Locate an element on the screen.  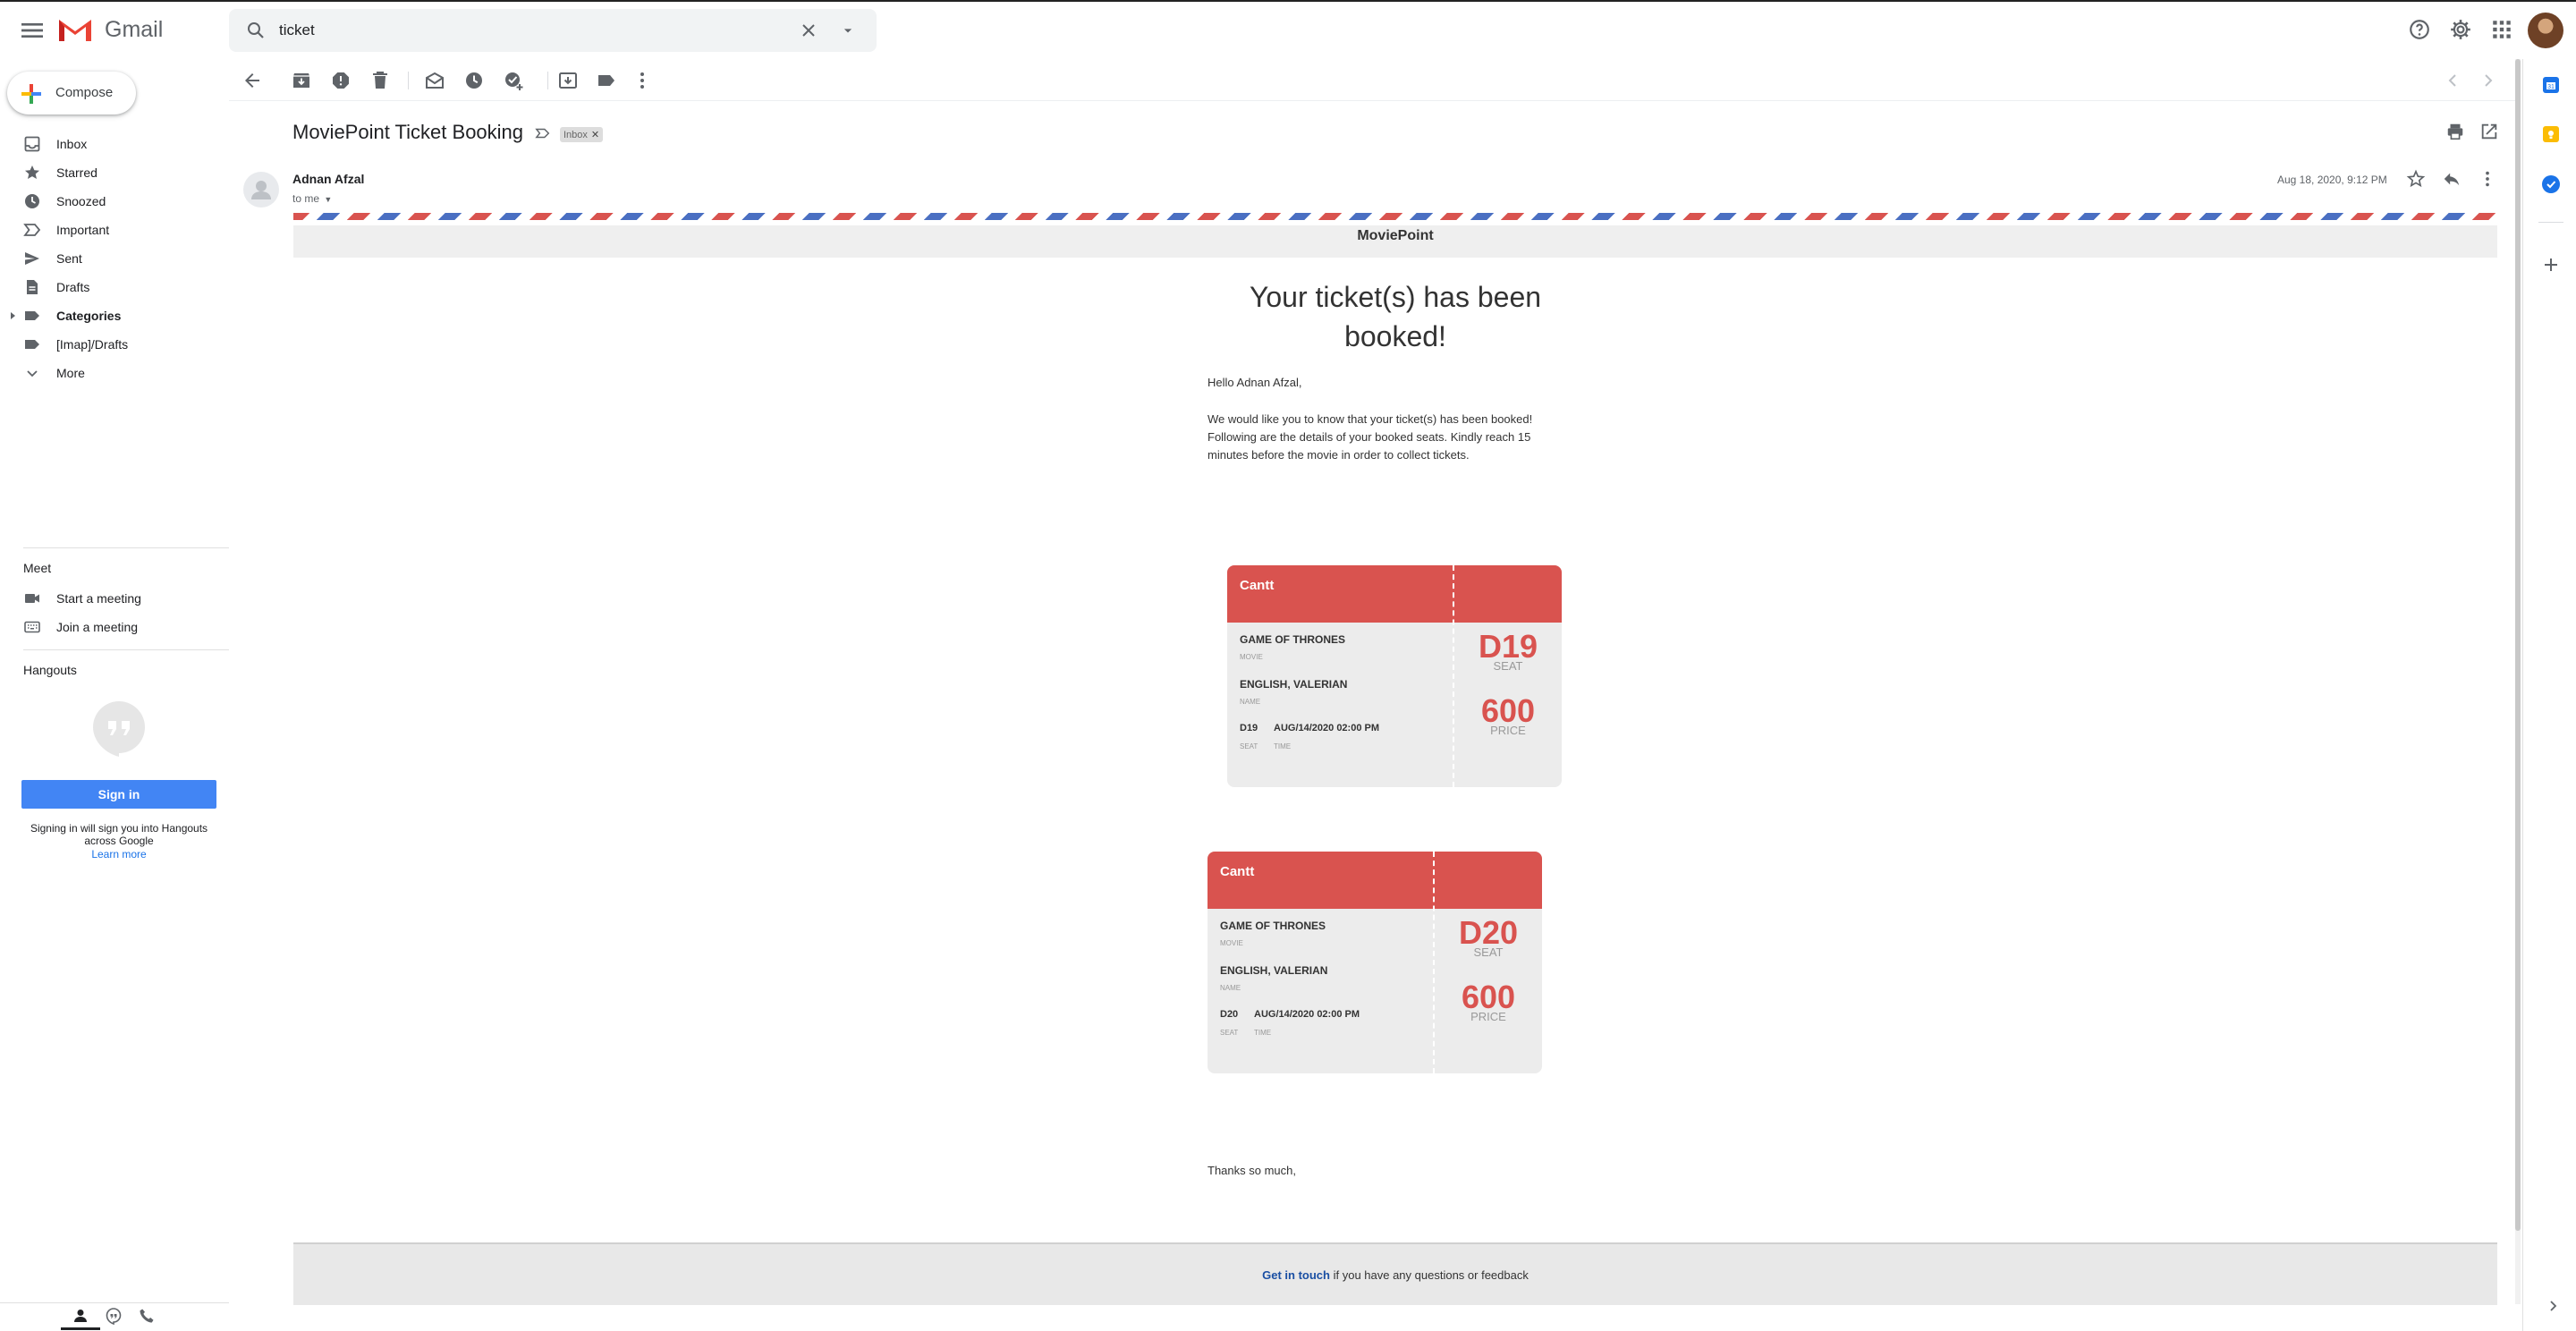
remove-label-icon: ✕ is located at coordinates (595, 135).